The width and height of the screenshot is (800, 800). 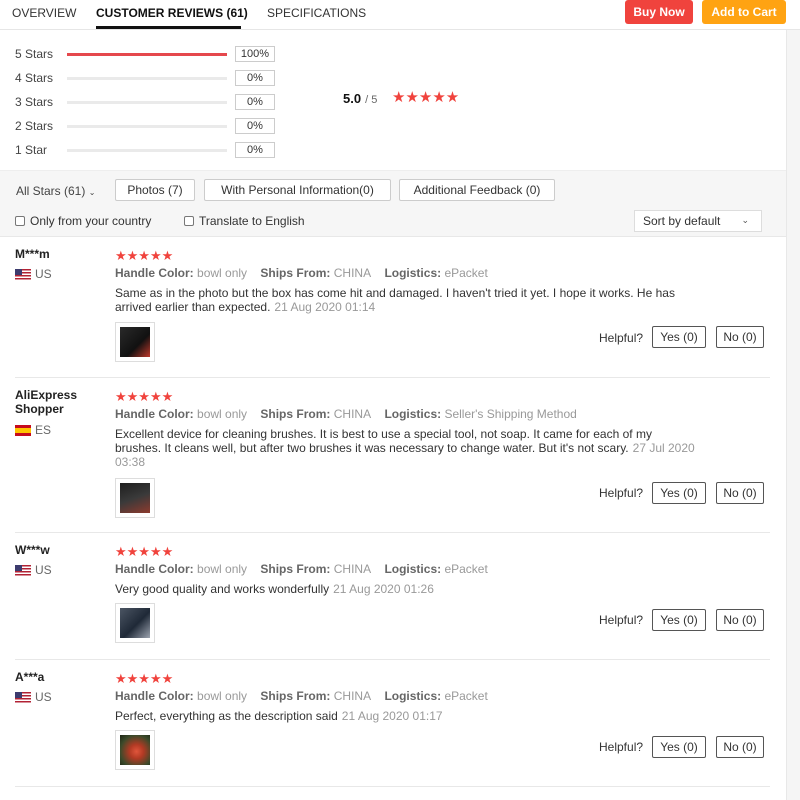 What do you see at coordinates (252, 221) in the screenshot?
I see `translate-label: Translate to English` at bounding box center [252, 221].